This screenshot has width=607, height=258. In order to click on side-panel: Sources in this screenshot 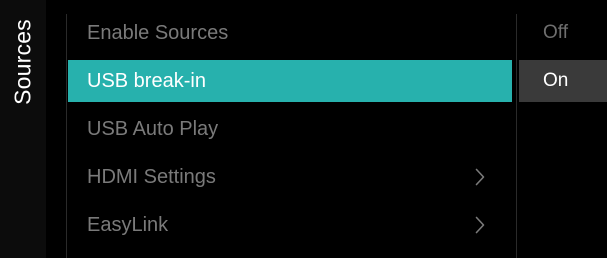, I will do `click(23, 129)`.